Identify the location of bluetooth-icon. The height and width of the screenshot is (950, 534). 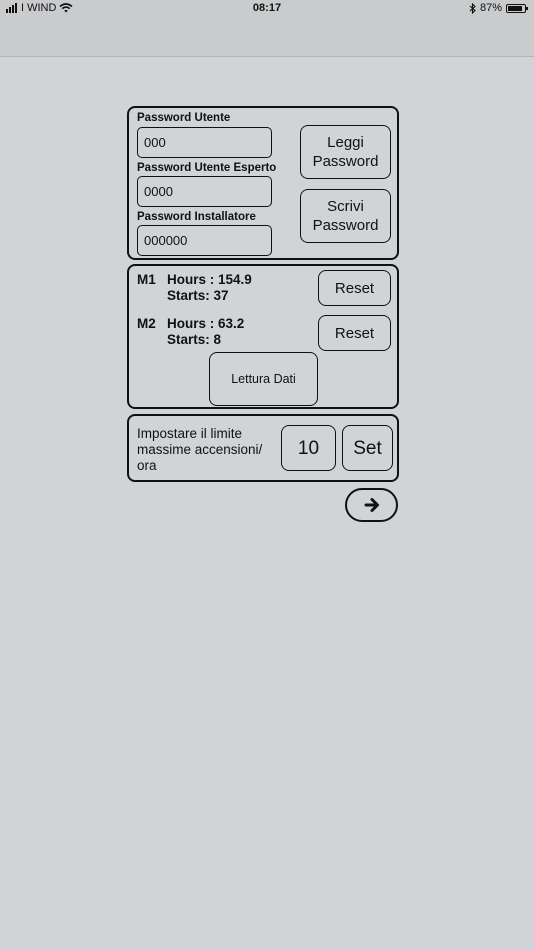
(472, 8).